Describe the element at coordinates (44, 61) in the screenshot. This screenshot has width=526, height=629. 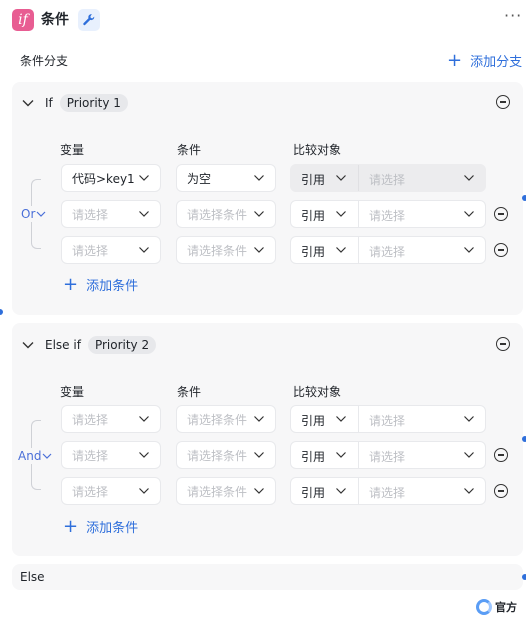
I see `section-label: 条件分支` at that location.